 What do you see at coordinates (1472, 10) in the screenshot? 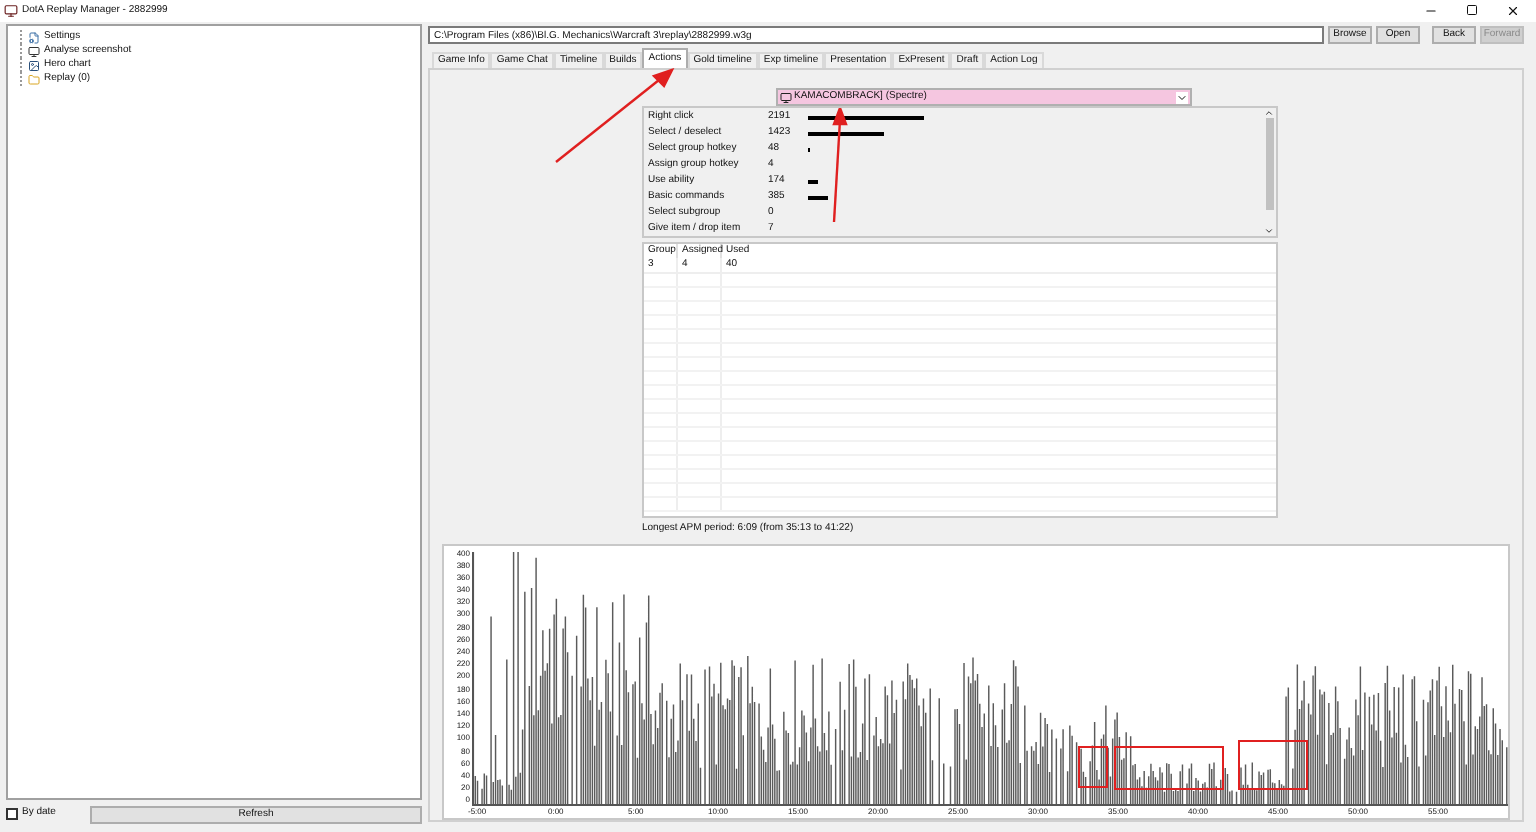
I see `maximize-icon` at bounding box center [1472, 10].